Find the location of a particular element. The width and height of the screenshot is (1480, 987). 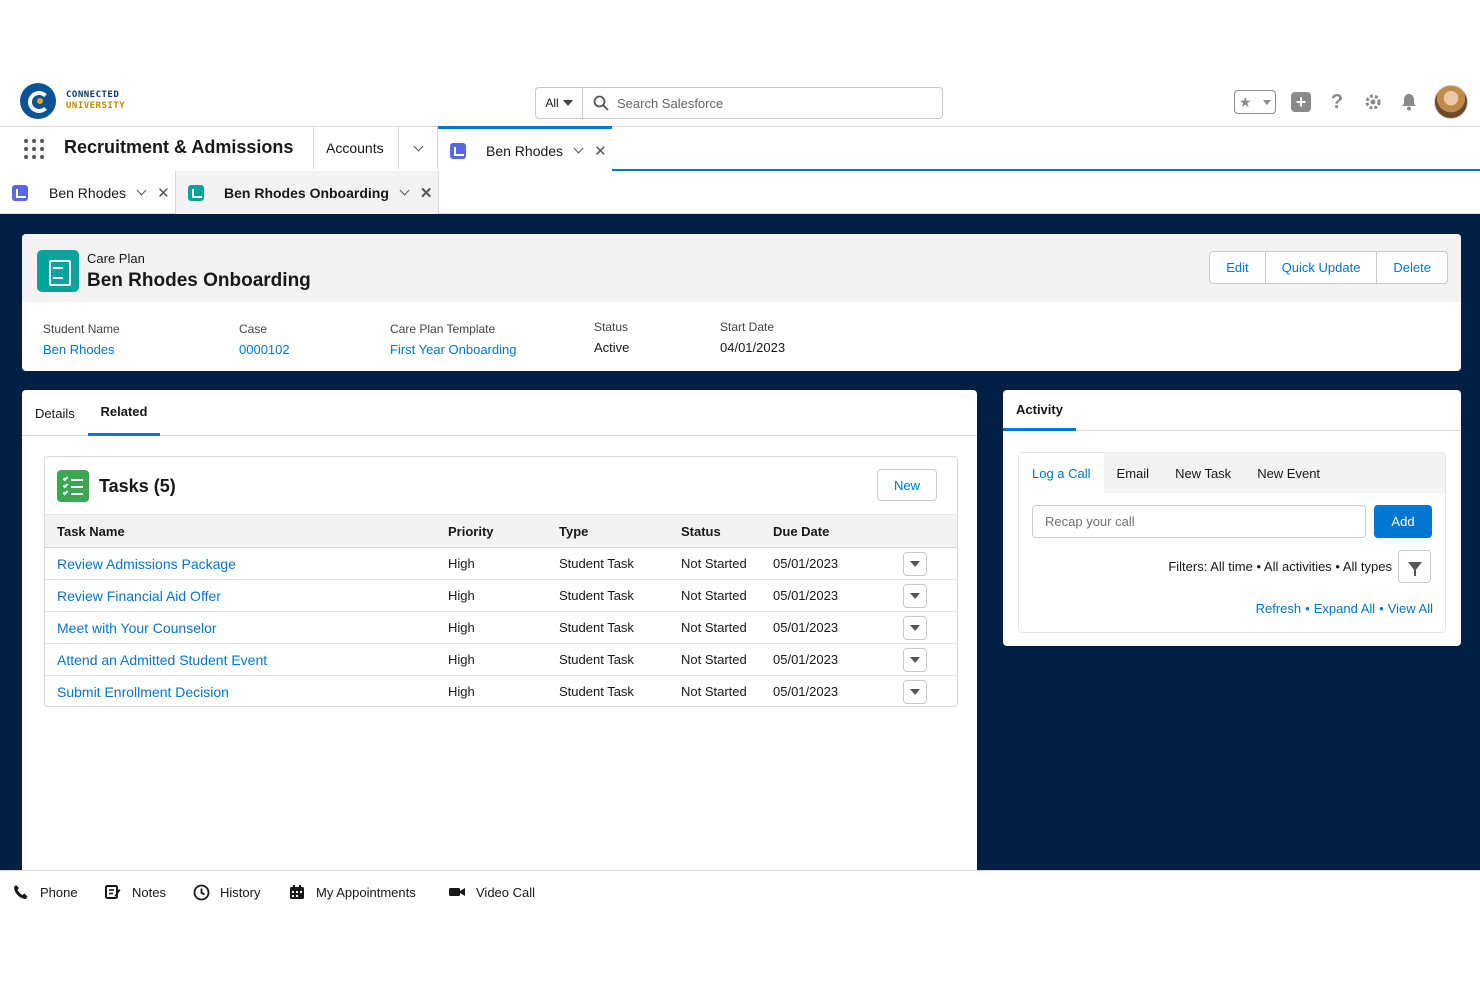

publisher-tabs: Log a Call Email New Task New Event is located at coordinates (1232, 473).